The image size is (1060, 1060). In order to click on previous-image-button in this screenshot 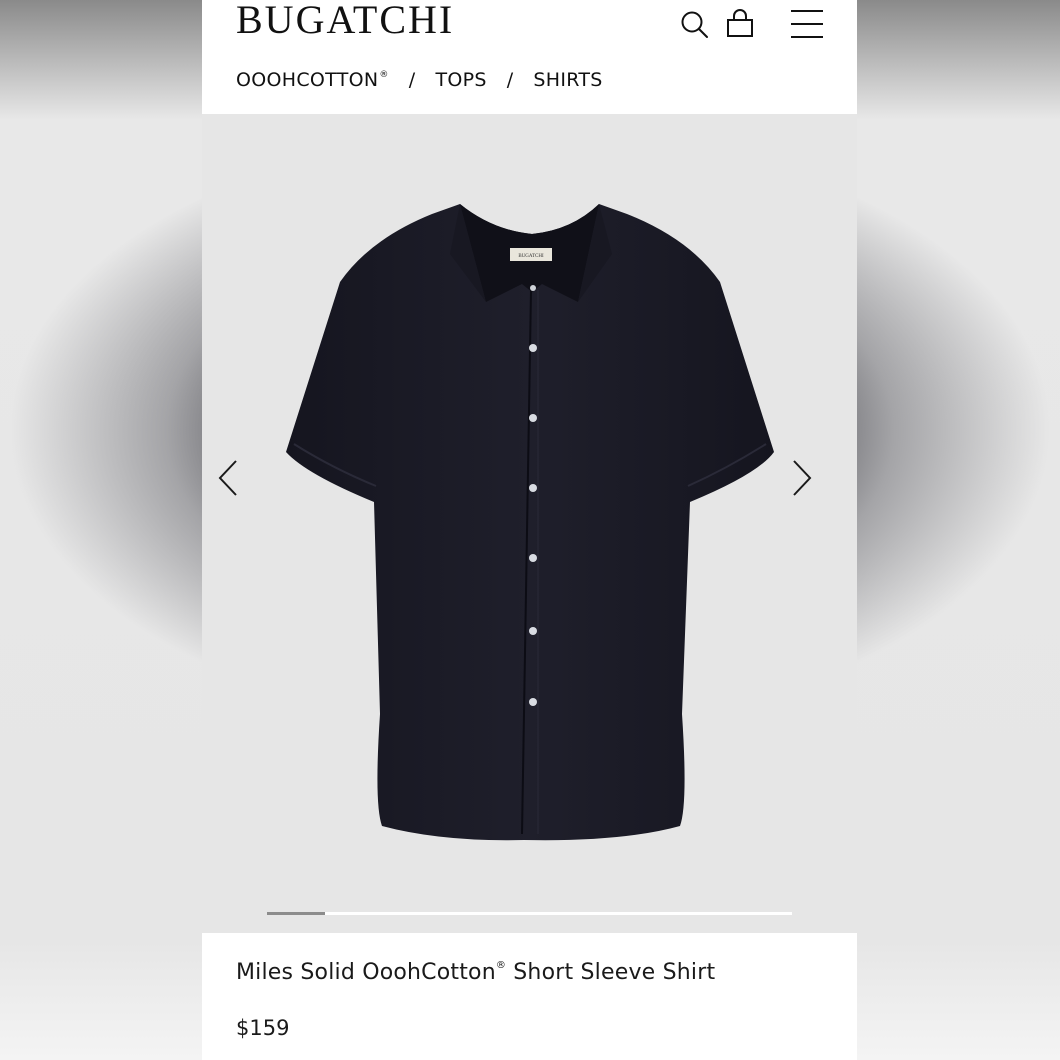, I will do `click(228, 478)`.